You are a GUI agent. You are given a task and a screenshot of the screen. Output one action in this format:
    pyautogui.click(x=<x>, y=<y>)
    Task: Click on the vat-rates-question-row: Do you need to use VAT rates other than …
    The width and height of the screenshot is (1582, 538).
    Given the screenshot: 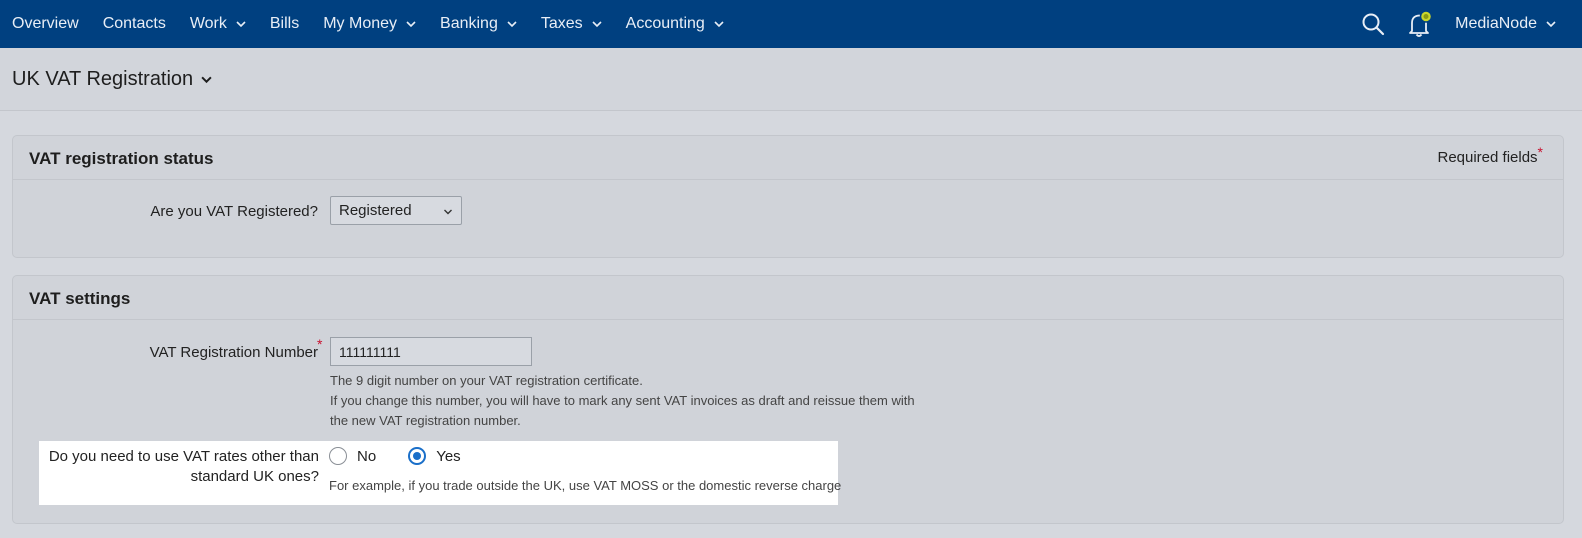 What is the action you would take?
    pyautogui.click(x=440, y=473)
    